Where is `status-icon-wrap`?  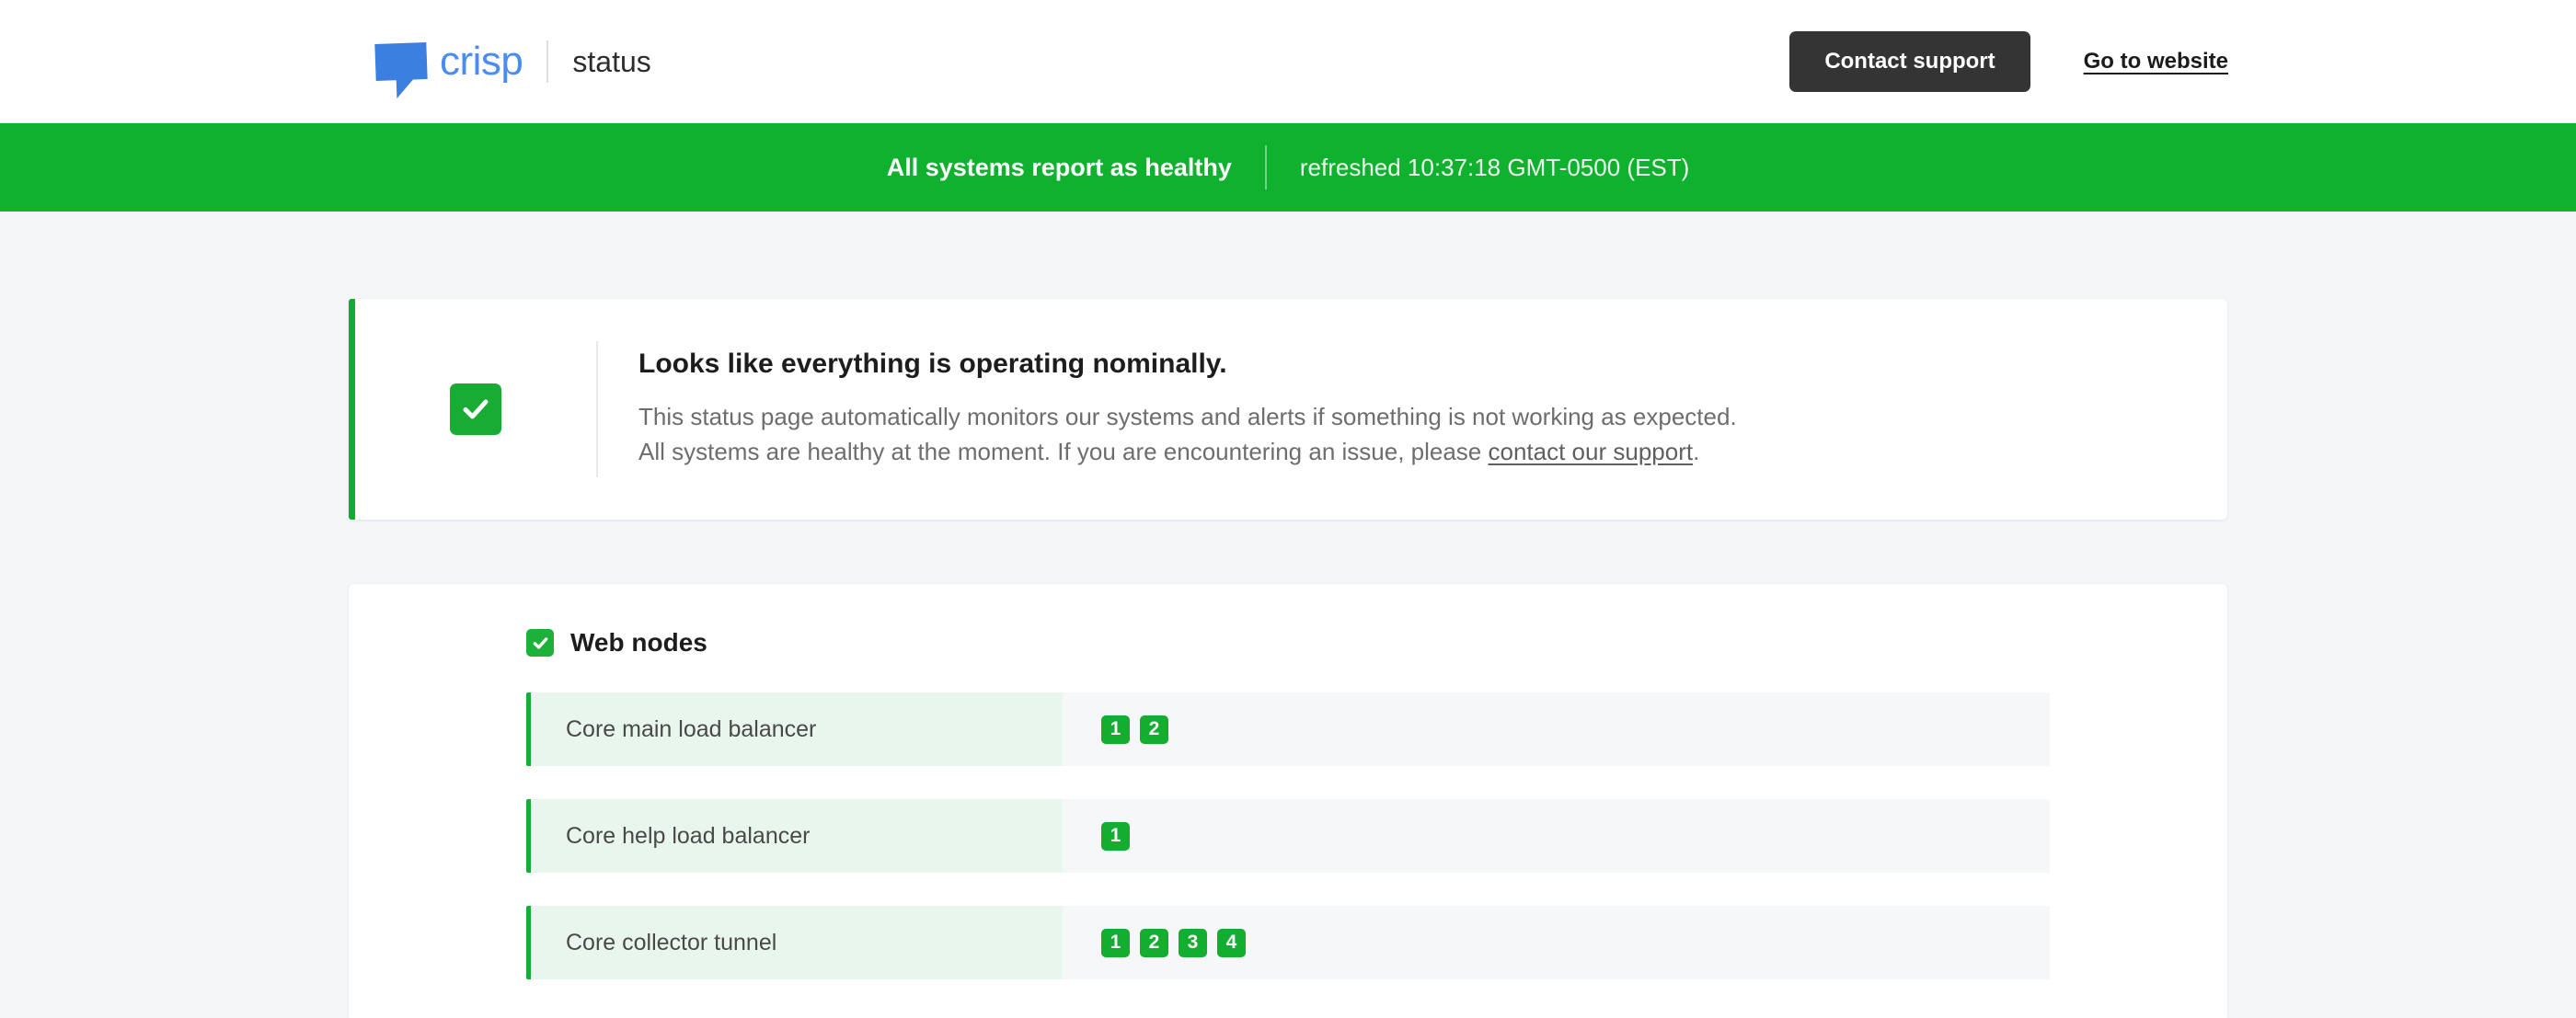 status-icon-wrap is located at coordinates (475, 409).